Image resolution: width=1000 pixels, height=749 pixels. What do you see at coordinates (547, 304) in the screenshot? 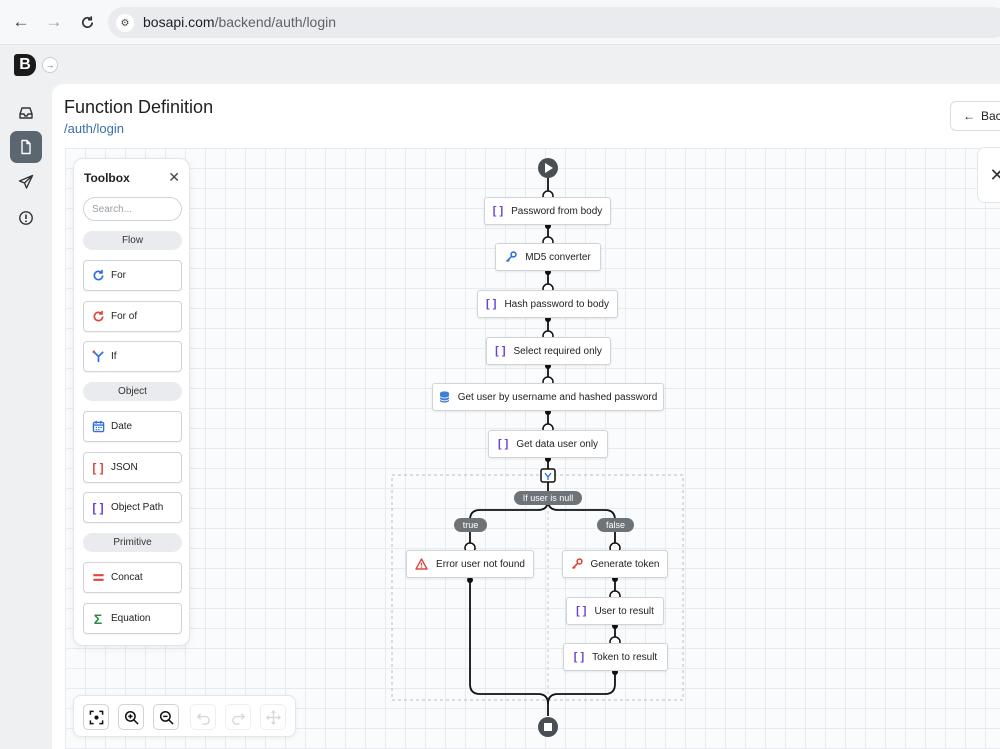
I see `flow-node: [ ] Hash password to body` at bounding box center [547, 304].